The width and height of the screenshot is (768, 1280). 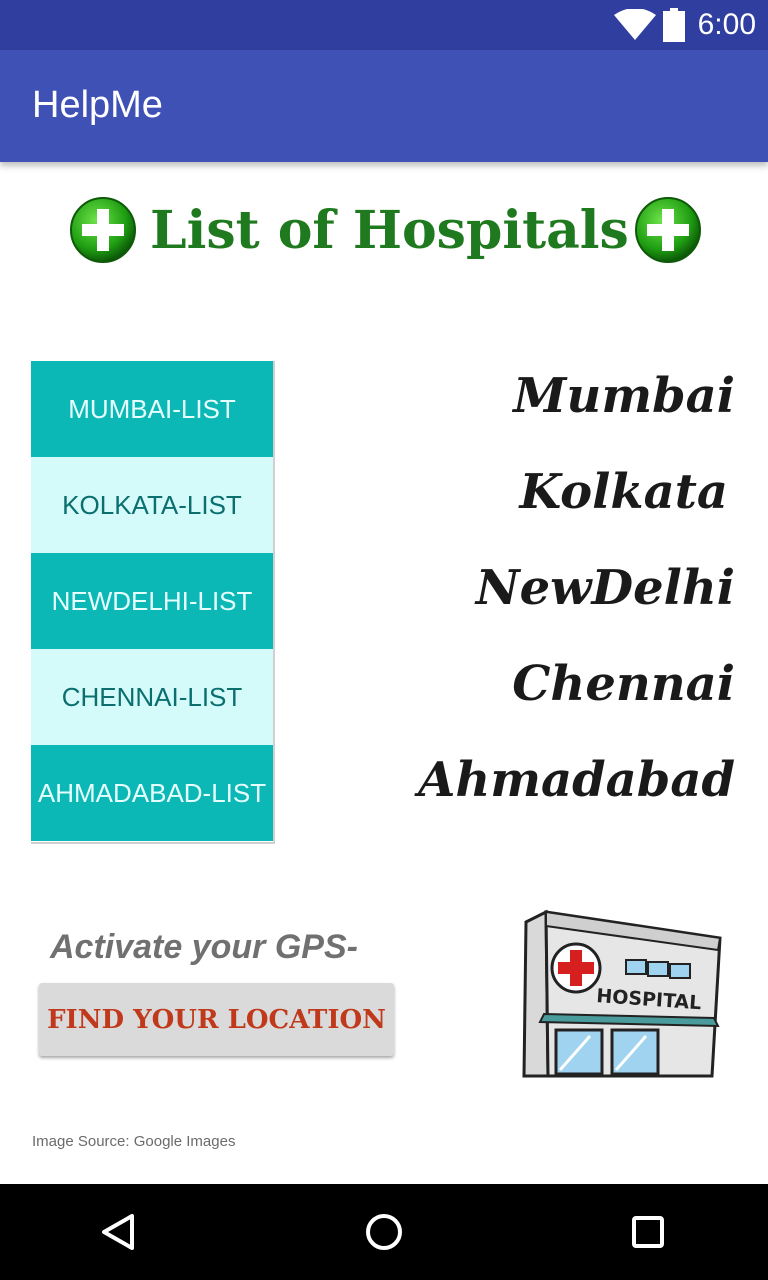 I want to click on wifi-icon, so click(x=635, y=24).